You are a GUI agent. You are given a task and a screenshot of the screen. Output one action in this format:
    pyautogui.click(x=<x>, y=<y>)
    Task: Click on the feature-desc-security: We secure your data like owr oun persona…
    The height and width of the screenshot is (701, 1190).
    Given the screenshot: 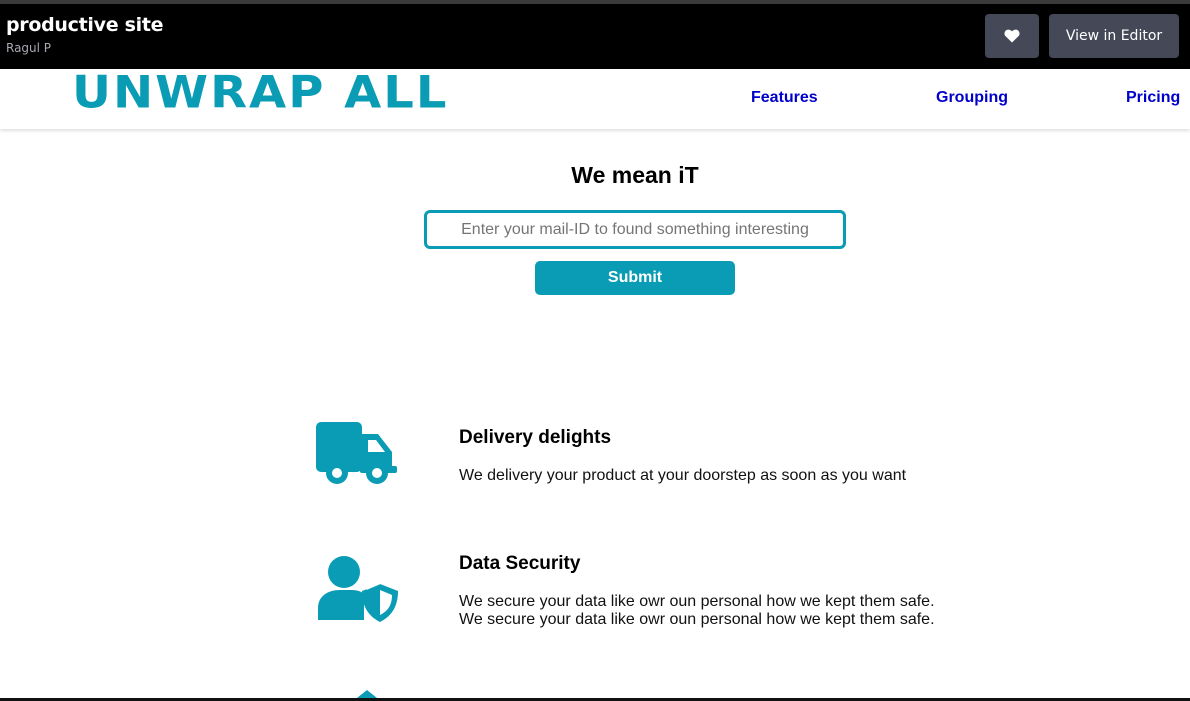 What is the action you would take?
    pyautogui.click(x=697, y=611)
    